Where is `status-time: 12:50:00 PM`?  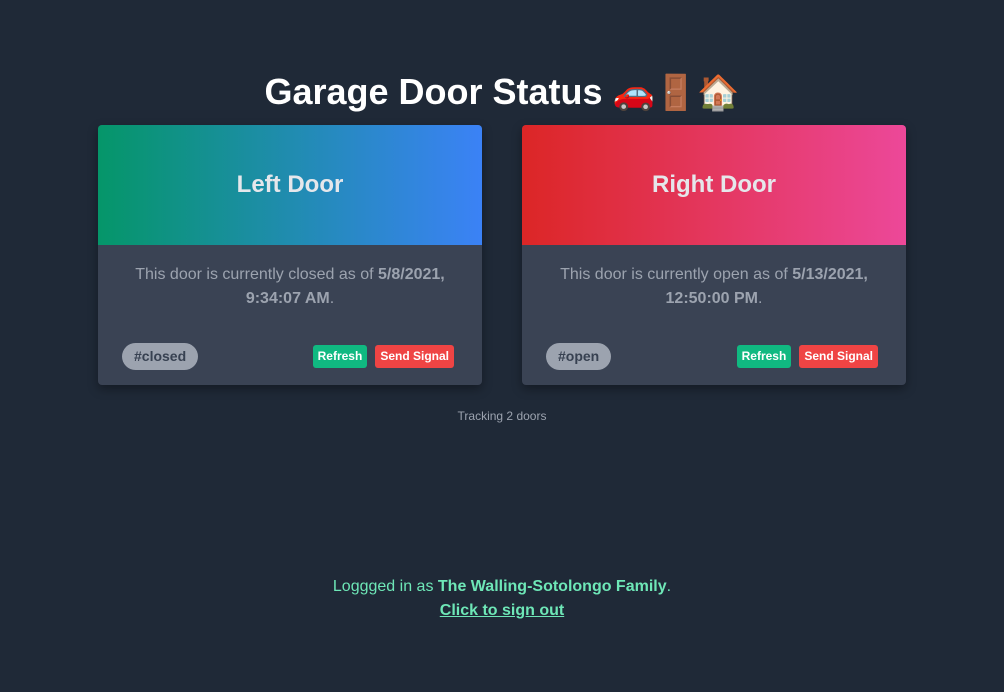 status-time: 12:50:00 PM is located at coordinates (712, 298).